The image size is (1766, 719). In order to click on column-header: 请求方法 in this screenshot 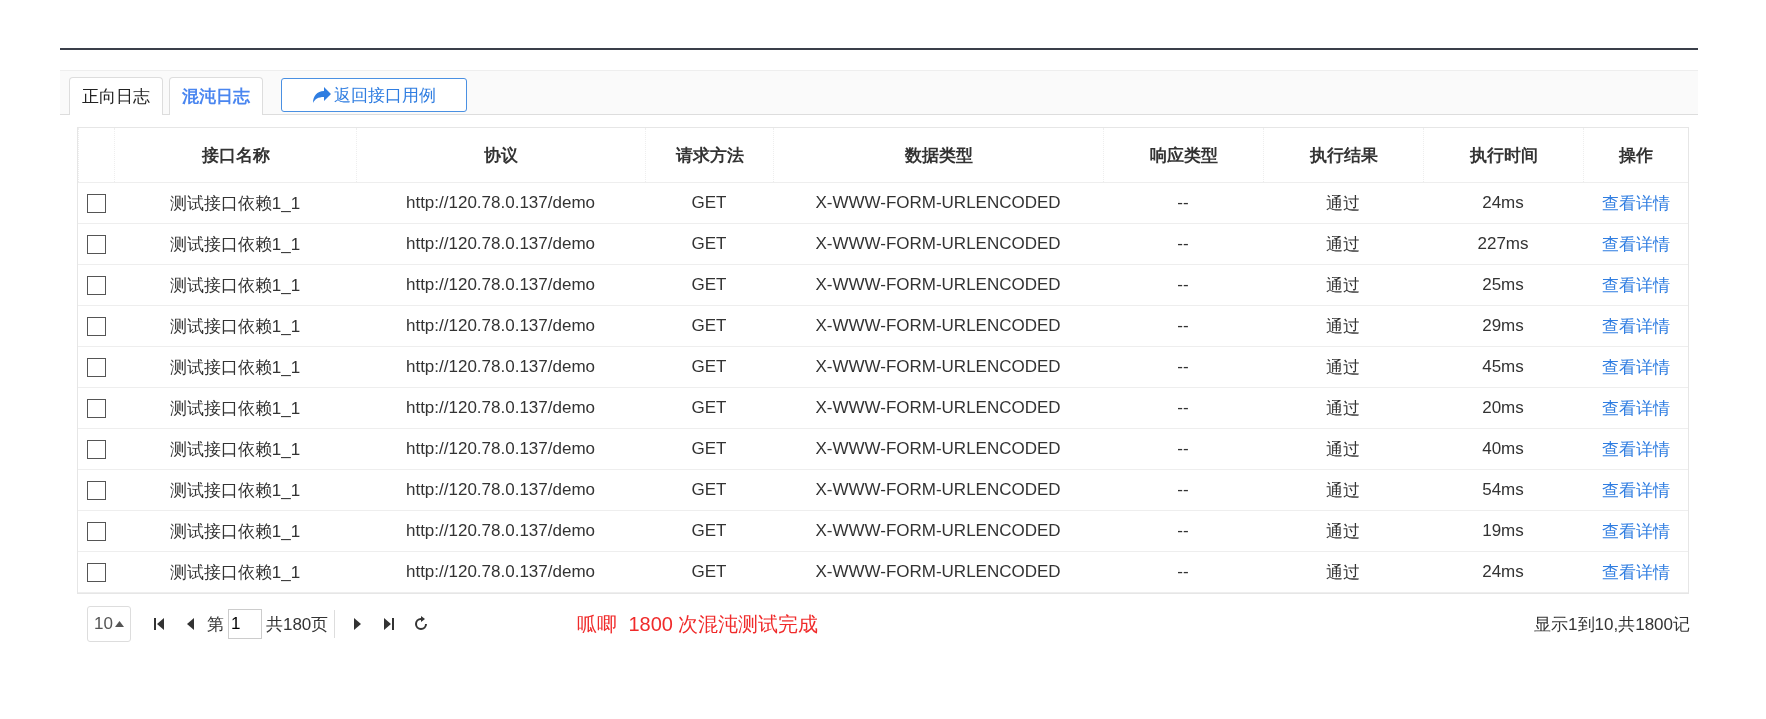, I will do `click(709, 155)`.